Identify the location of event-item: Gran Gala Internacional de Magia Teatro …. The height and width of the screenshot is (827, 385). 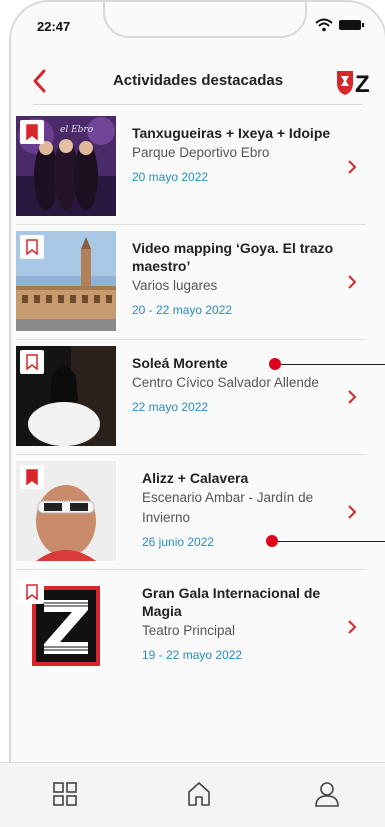
(191, 627).